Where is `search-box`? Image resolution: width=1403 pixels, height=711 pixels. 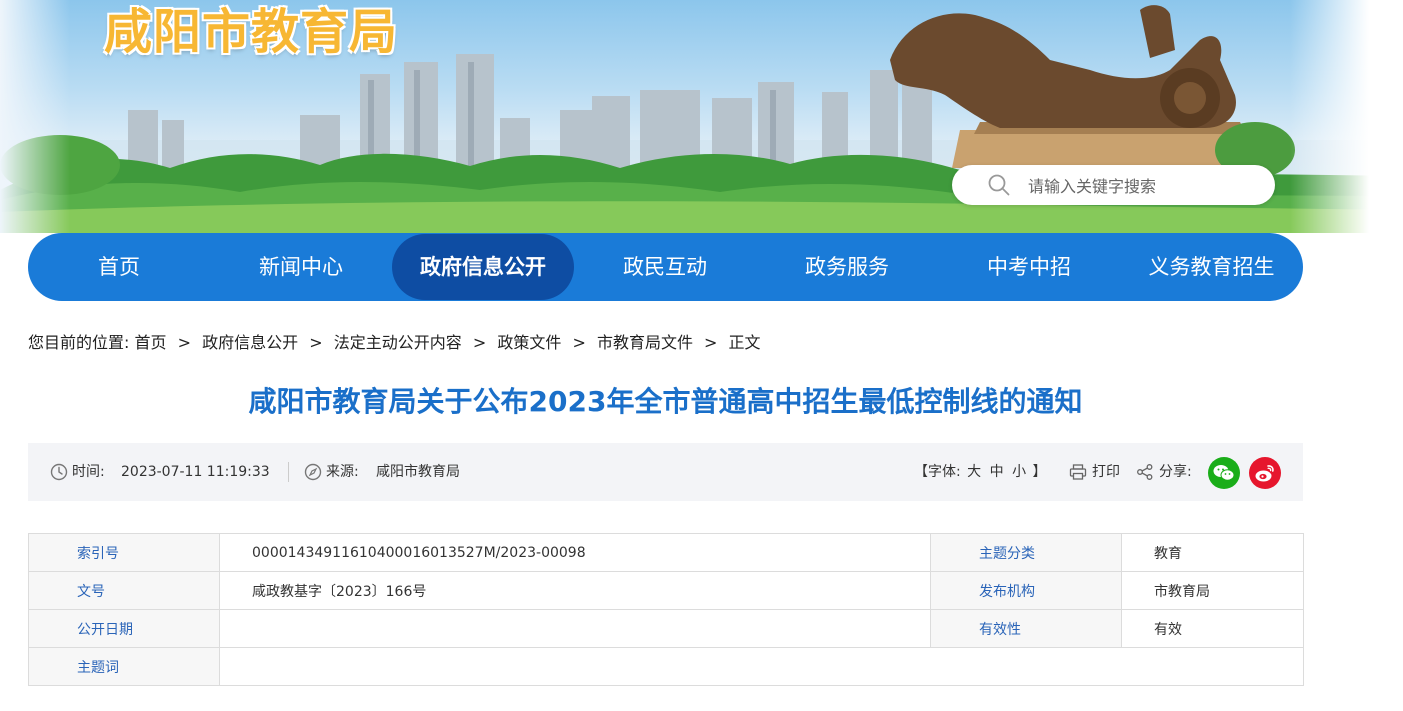 search-box is located at coordinates (1113, 185).